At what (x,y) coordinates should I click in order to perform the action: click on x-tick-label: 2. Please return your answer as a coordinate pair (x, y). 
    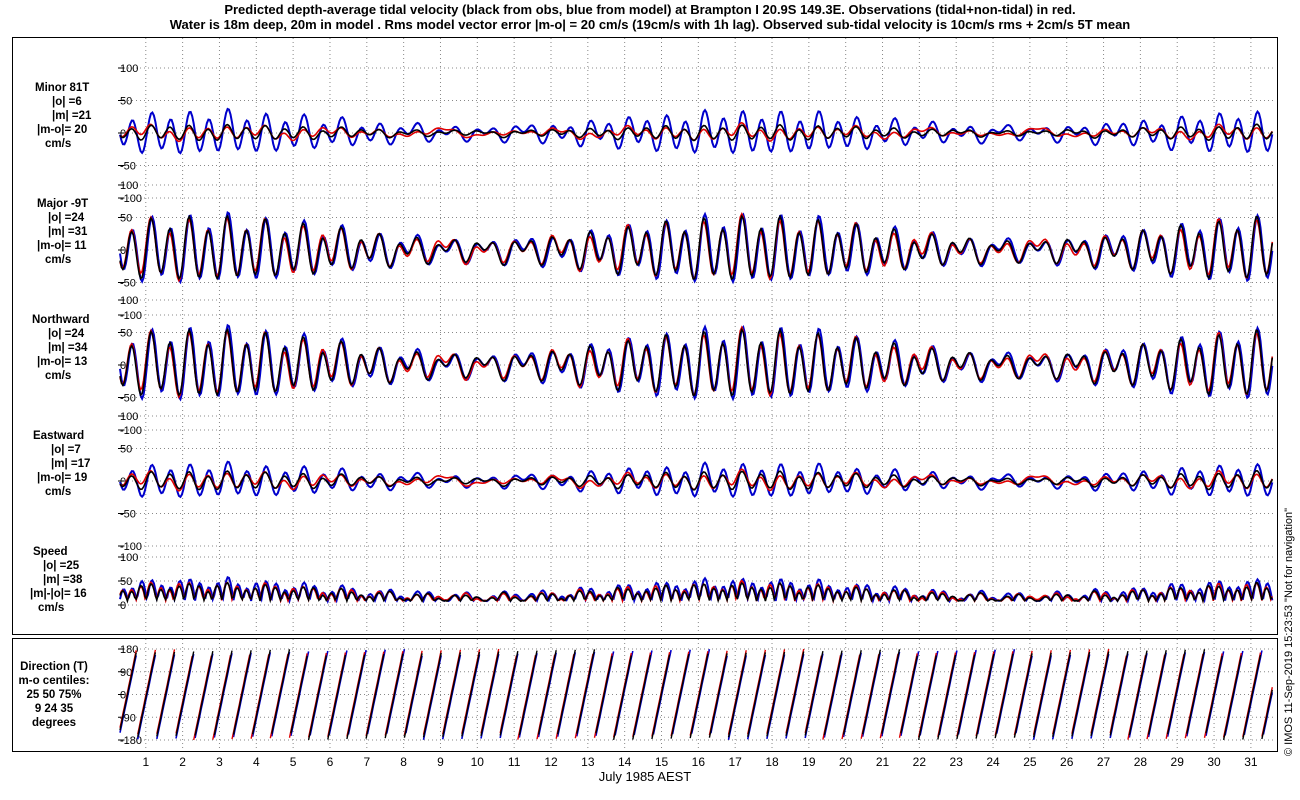
    Looking at the image, I should click on (182, 762).